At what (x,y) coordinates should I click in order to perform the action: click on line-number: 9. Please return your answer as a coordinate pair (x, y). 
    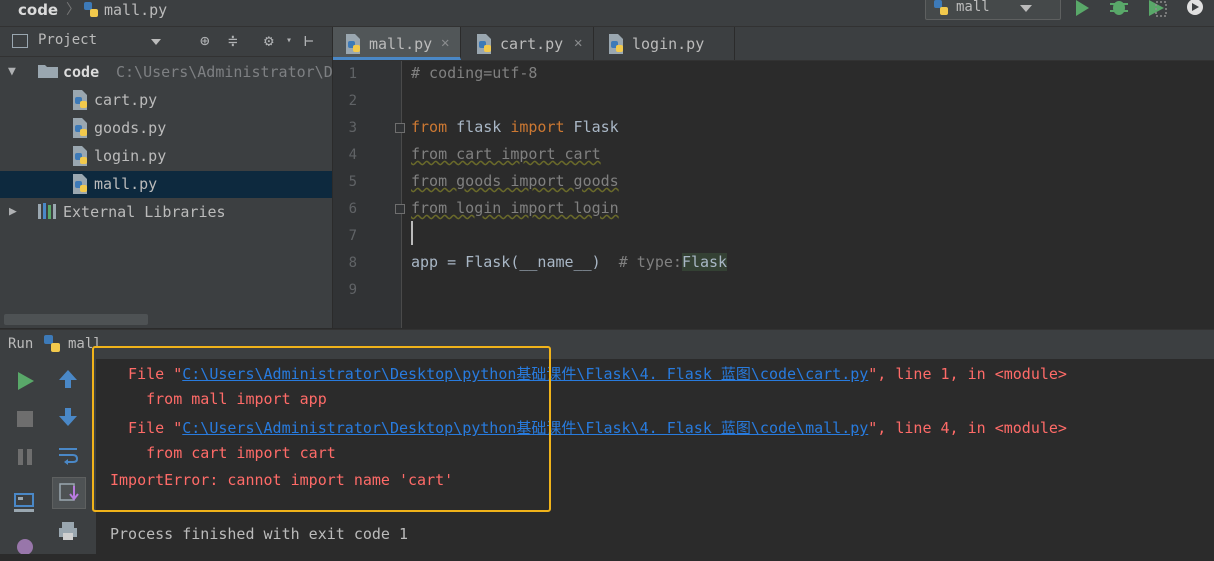
    Looking at the image, I should click on (352, 290).